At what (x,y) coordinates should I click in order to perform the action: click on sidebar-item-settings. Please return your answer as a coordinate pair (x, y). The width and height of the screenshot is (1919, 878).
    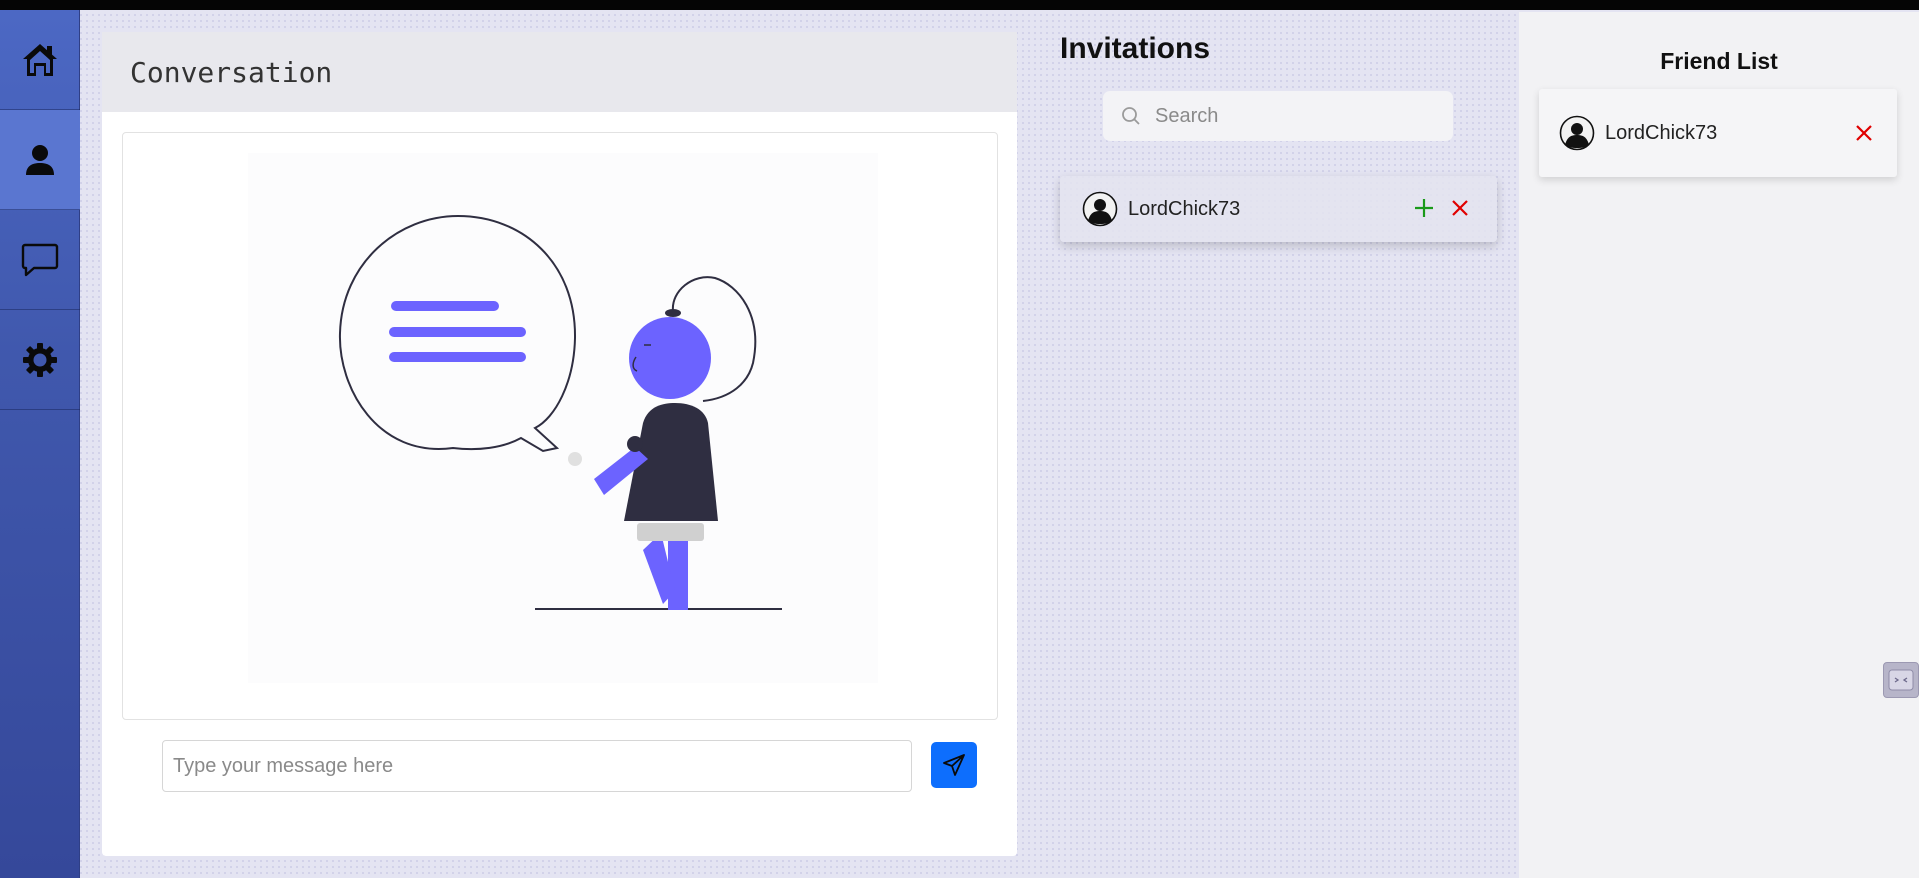
    Looking at the image, I should click on (40, 360).